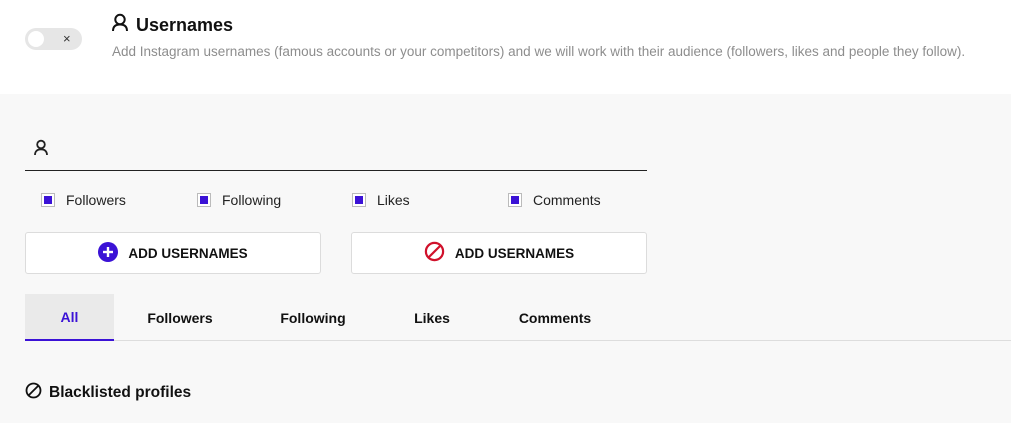 The height and width of the screenshot is (423, 1011). What do you see at coordinates (185, 24) in the screenshot?
I see `page-title: Usernames` at bounding box center [185, 24].